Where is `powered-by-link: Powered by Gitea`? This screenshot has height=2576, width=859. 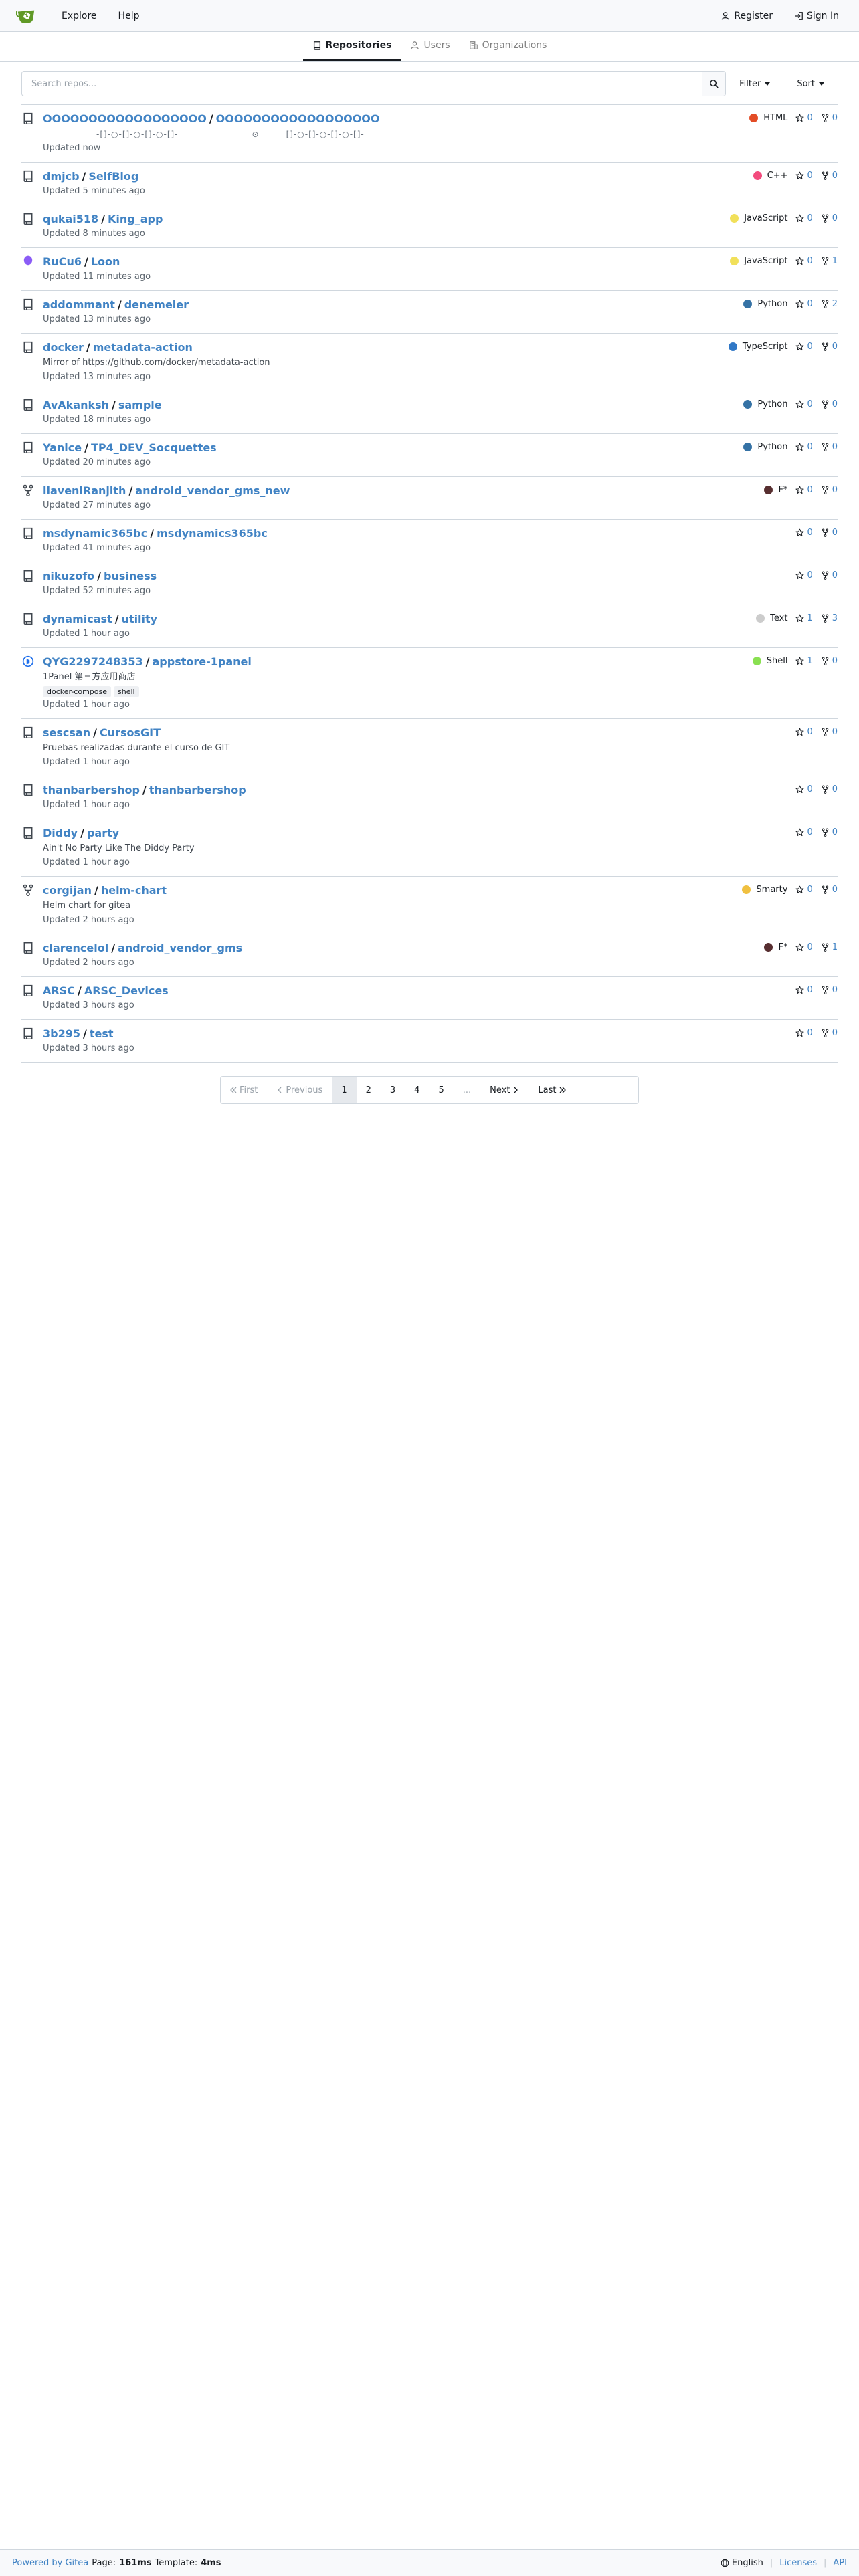 powered-by-link: Powered by Gitea is located at coordinates (50, 2563).